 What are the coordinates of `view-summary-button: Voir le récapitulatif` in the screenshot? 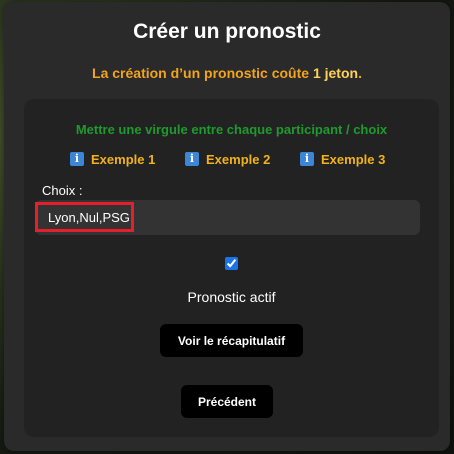 It's located at (231, 340).